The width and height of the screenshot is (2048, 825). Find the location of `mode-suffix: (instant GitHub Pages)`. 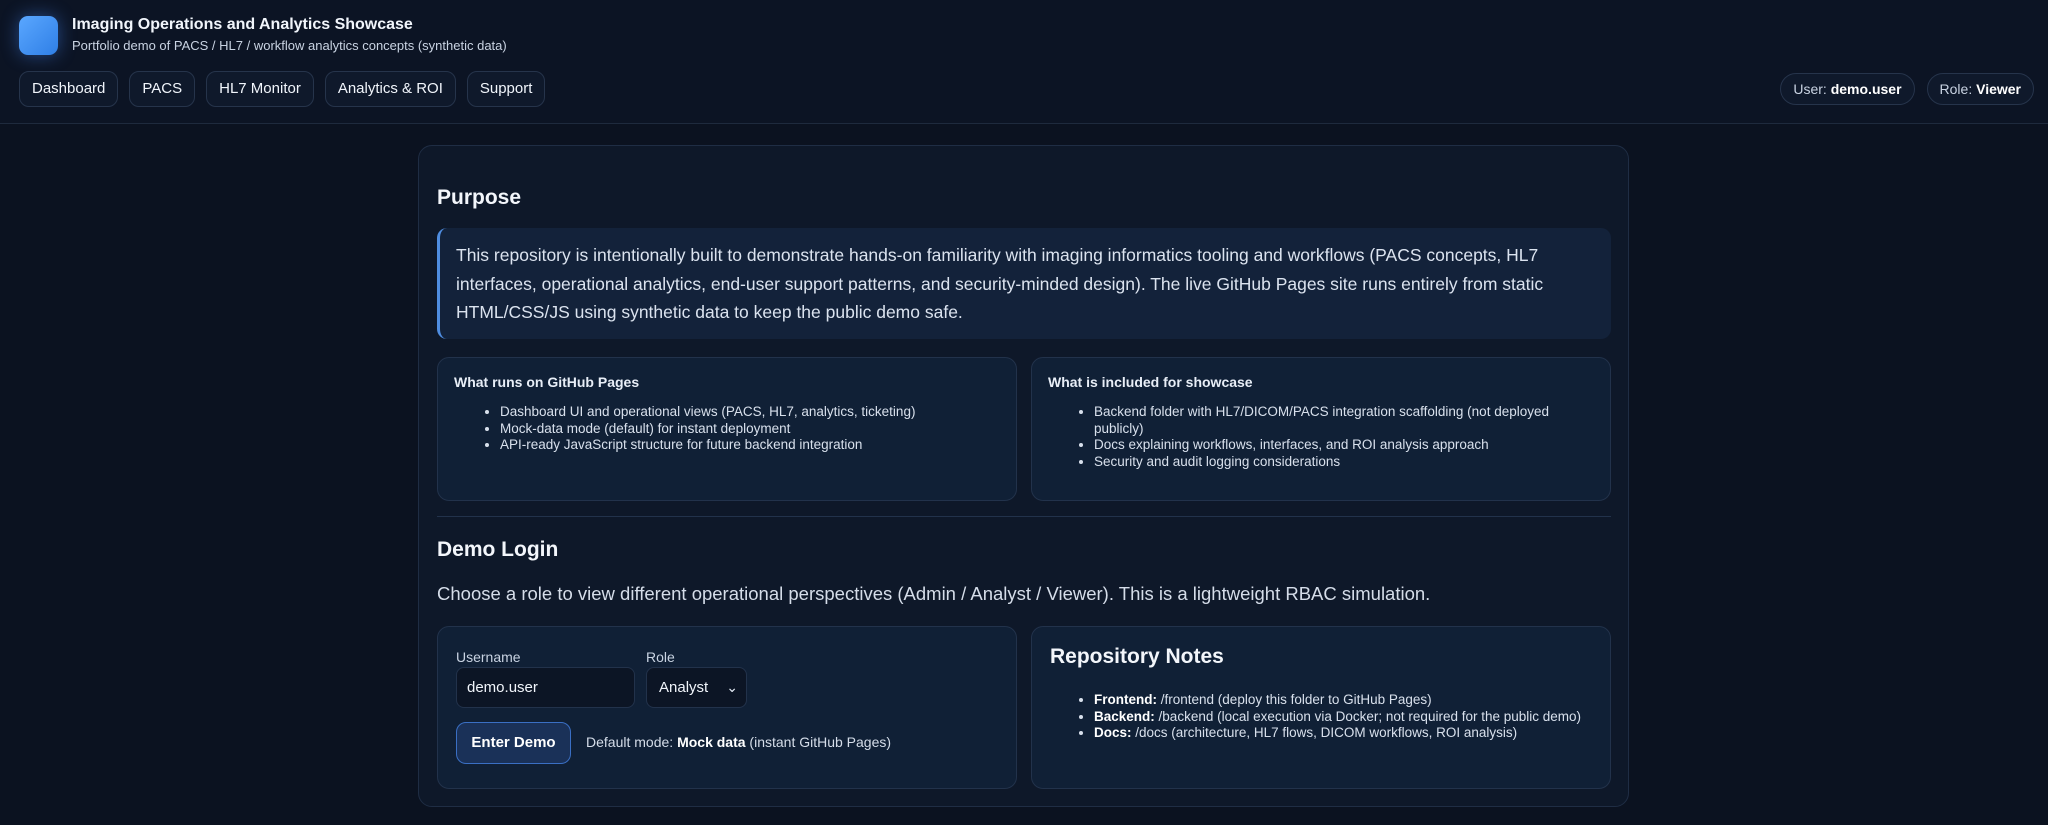

mode-suffix: (instant GitHub Pages) is located at coordinates (820, 742).